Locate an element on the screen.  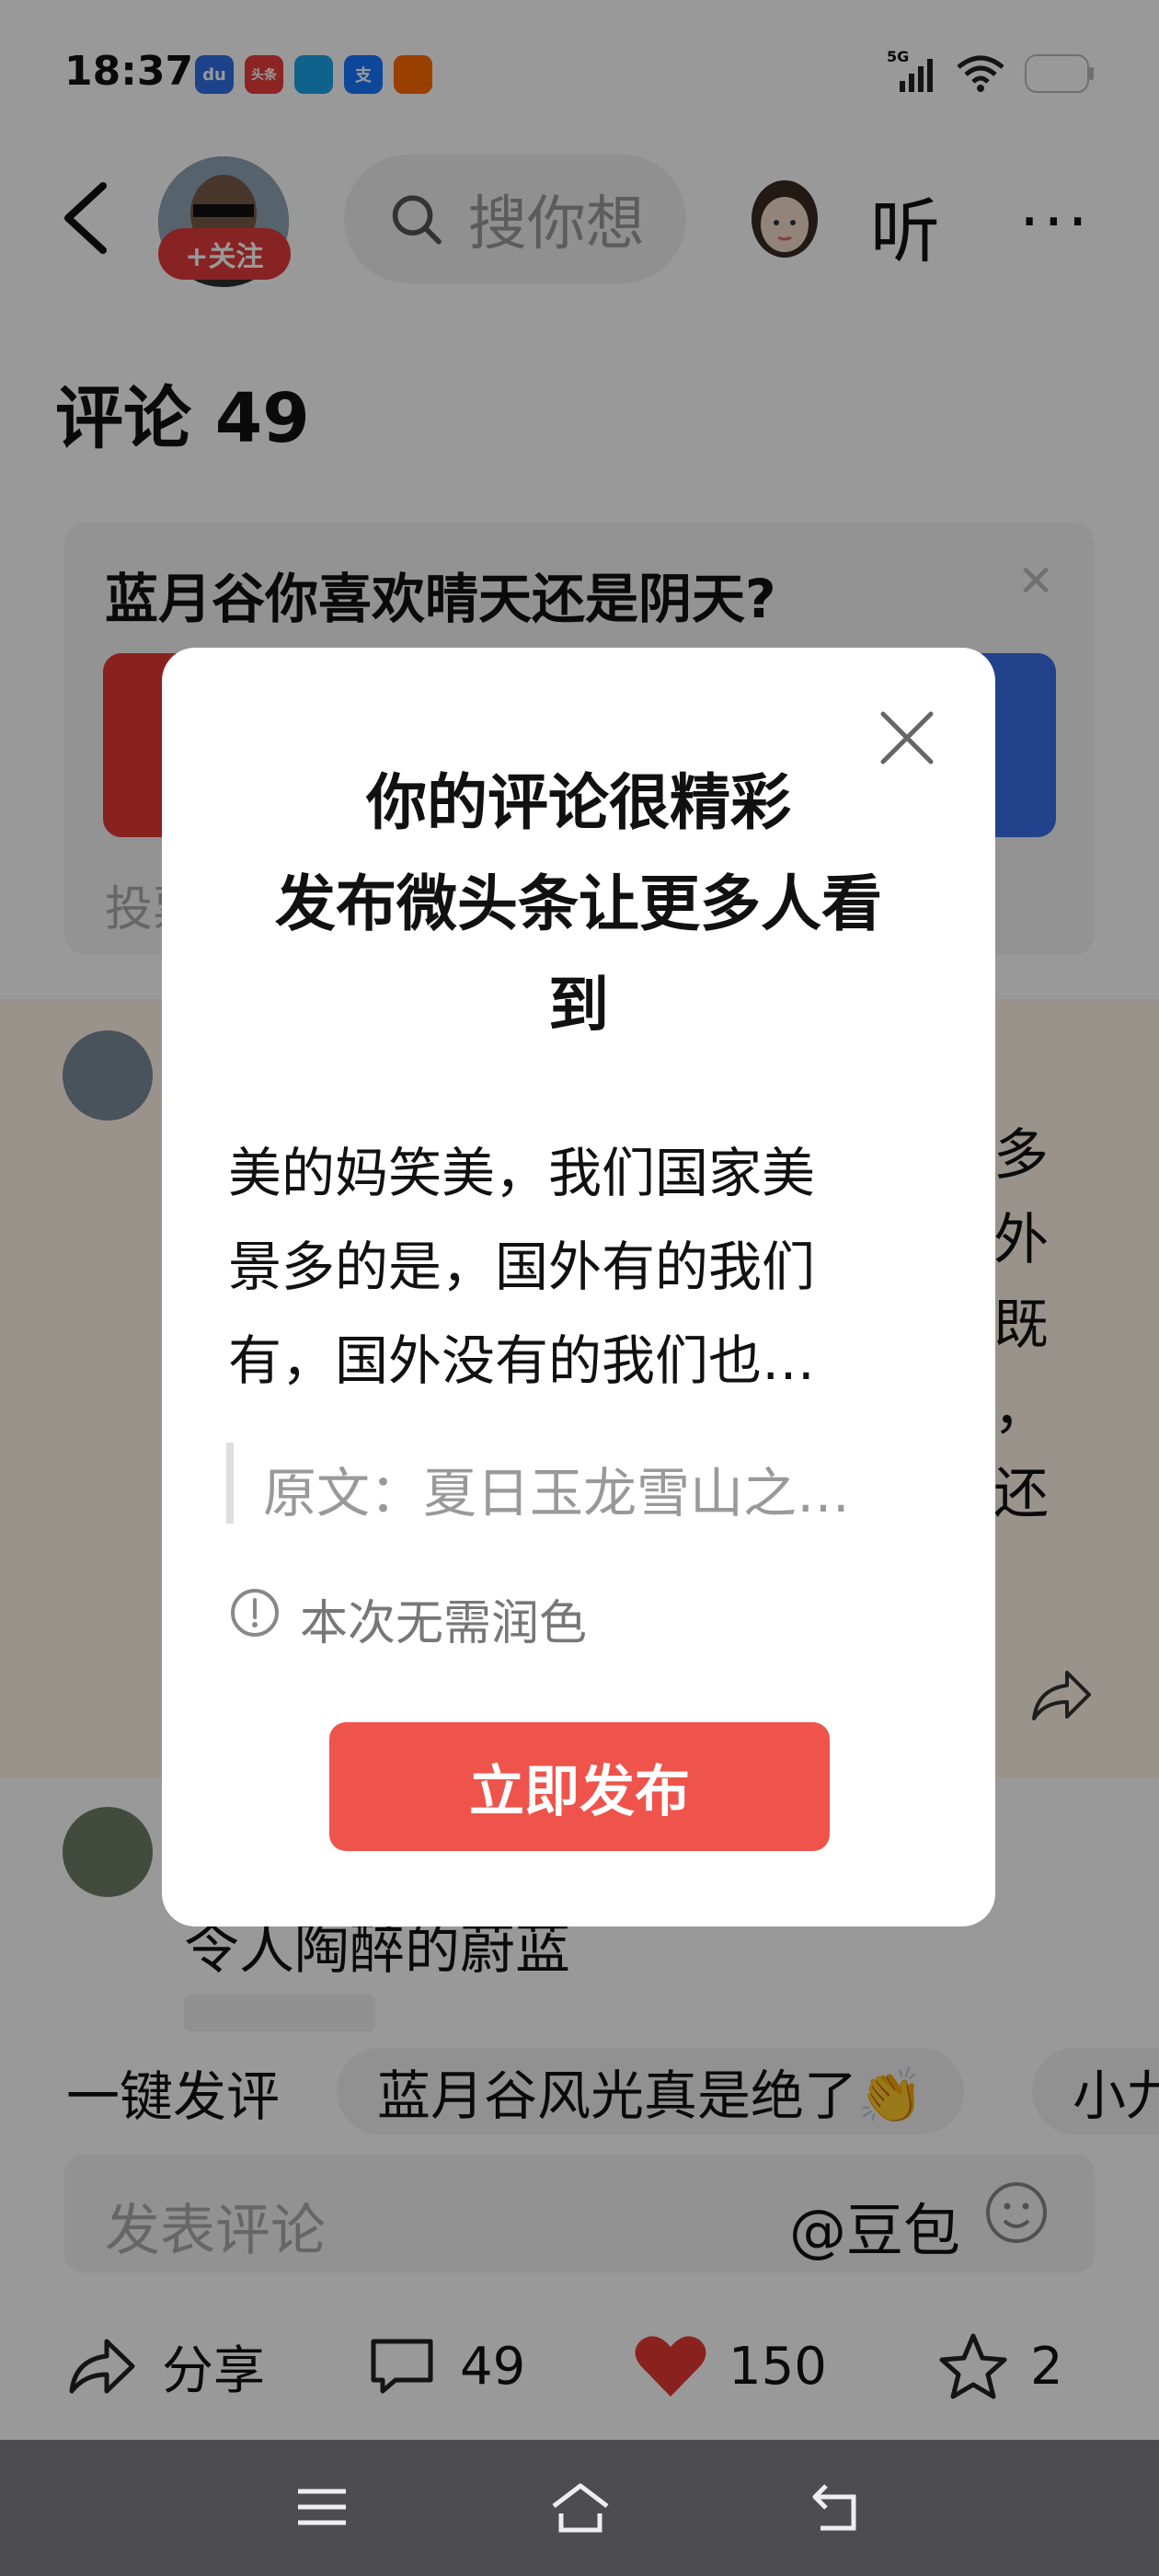
dialog-body-line: 景多的是，国外有的我们 is located at coordinates (522, 1267).